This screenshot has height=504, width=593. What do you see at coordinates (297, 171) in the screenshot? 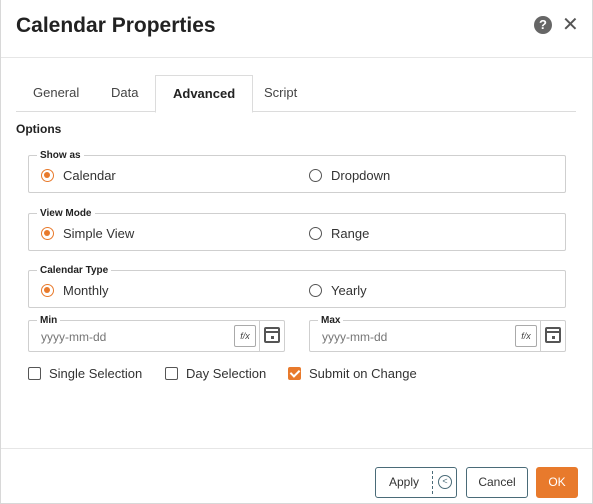
I see `show-as-group: Show as Calendar Dropdown` at bounding box center [297, 171].